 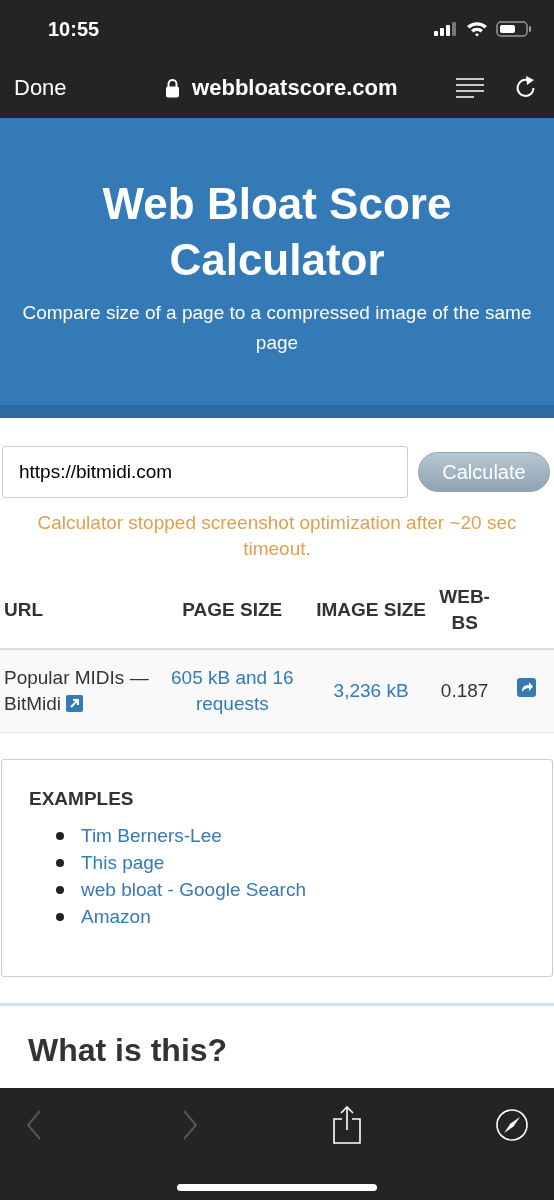 What do you see at coordinates (477, 29) in the screenshot?
I see `wifi-icon` at bounding box center [477, 29].